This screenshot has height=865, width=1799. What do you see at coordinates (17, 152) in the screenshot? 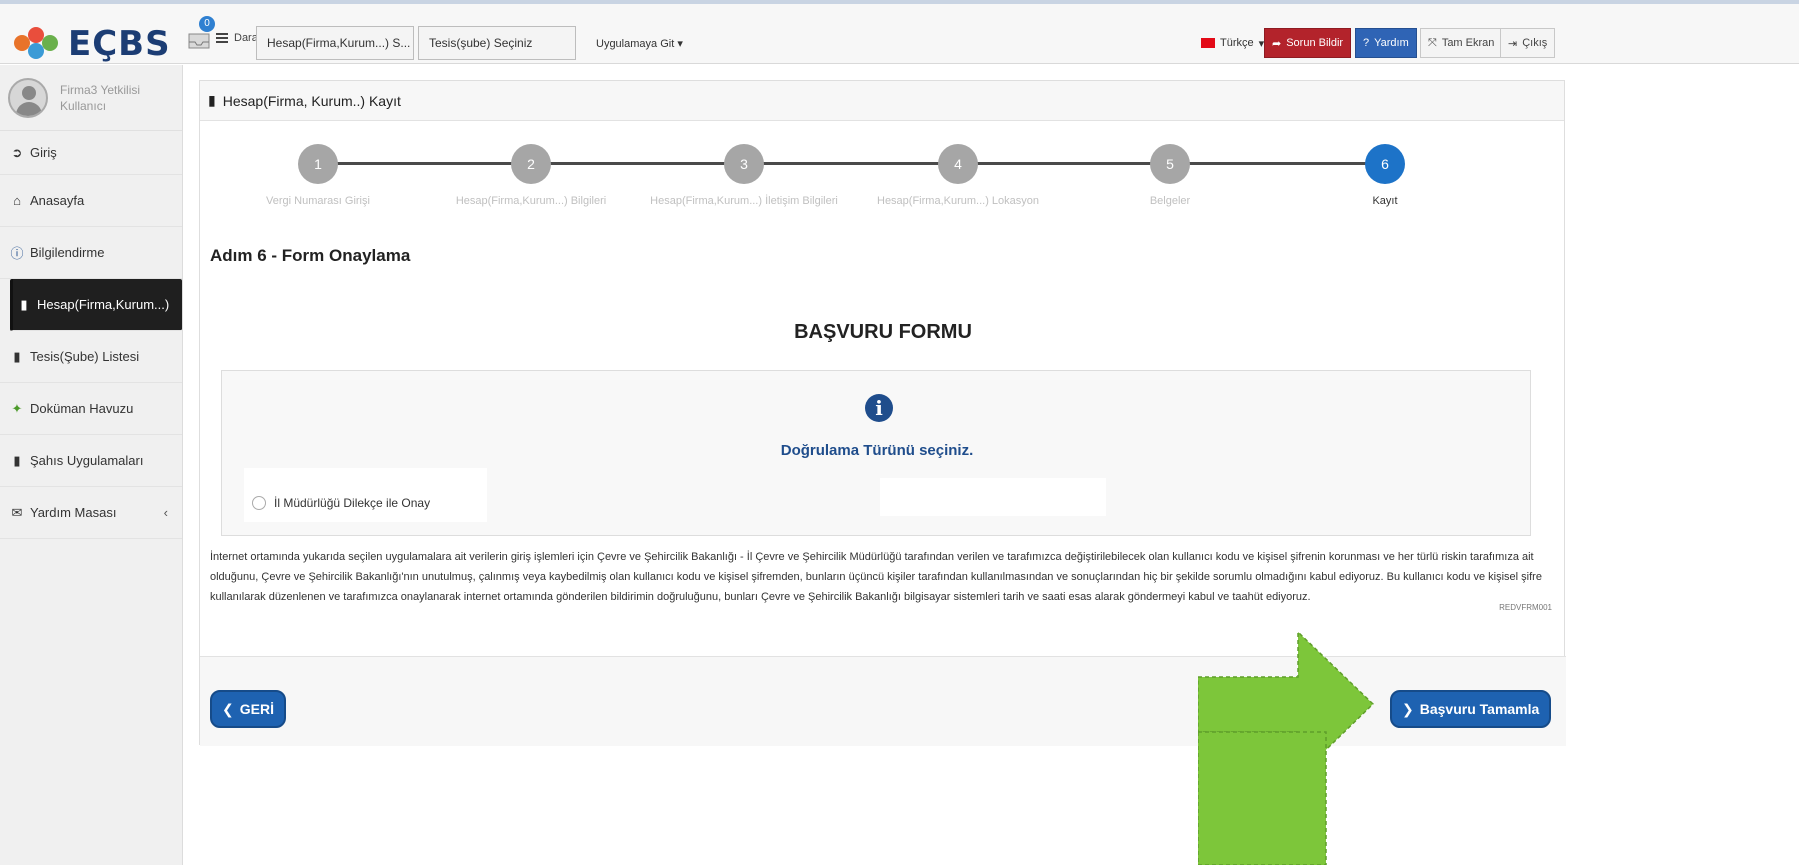
I see `arrow-circle-icon: ➲` at bounding box center [17, 152].